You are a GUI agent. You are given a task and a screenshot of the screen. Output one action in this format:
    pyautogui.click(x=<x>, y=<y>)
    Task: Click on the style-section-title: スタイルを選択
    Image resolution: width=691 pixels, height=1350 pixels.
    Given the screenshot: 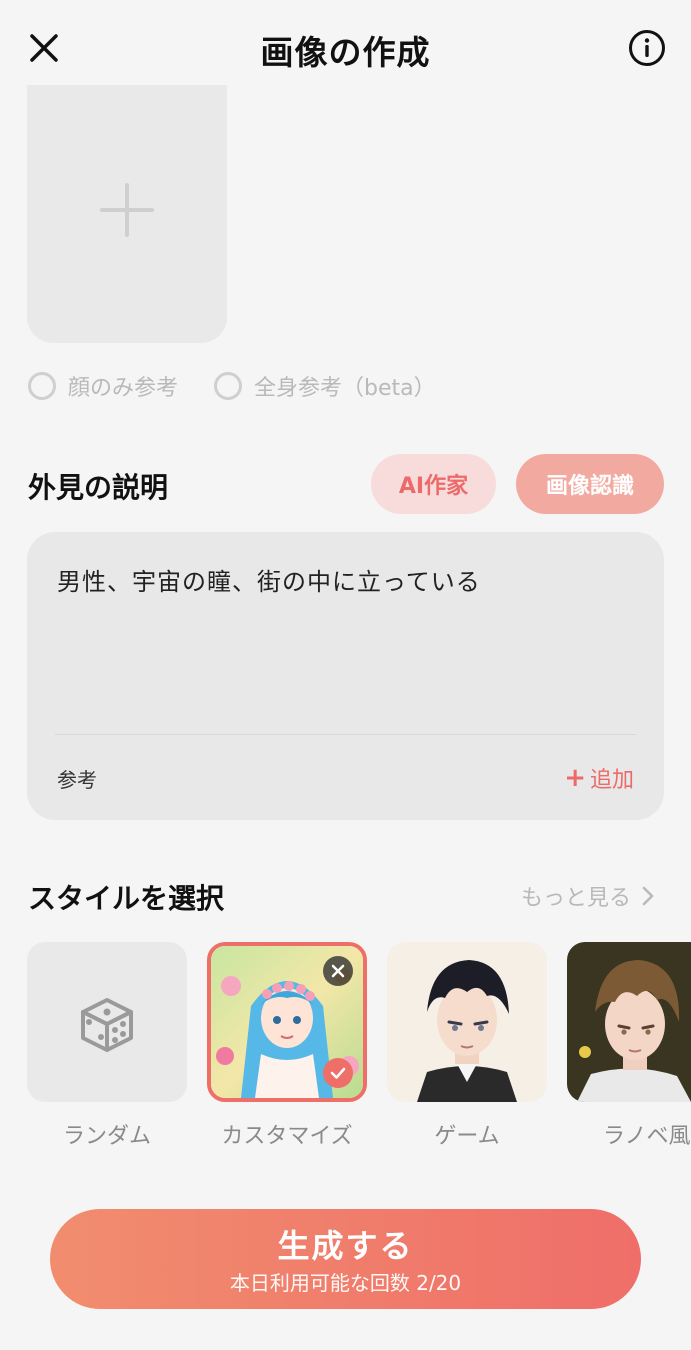 What is the action you would take?
    pyautogui.click(x=126, y=898)
    